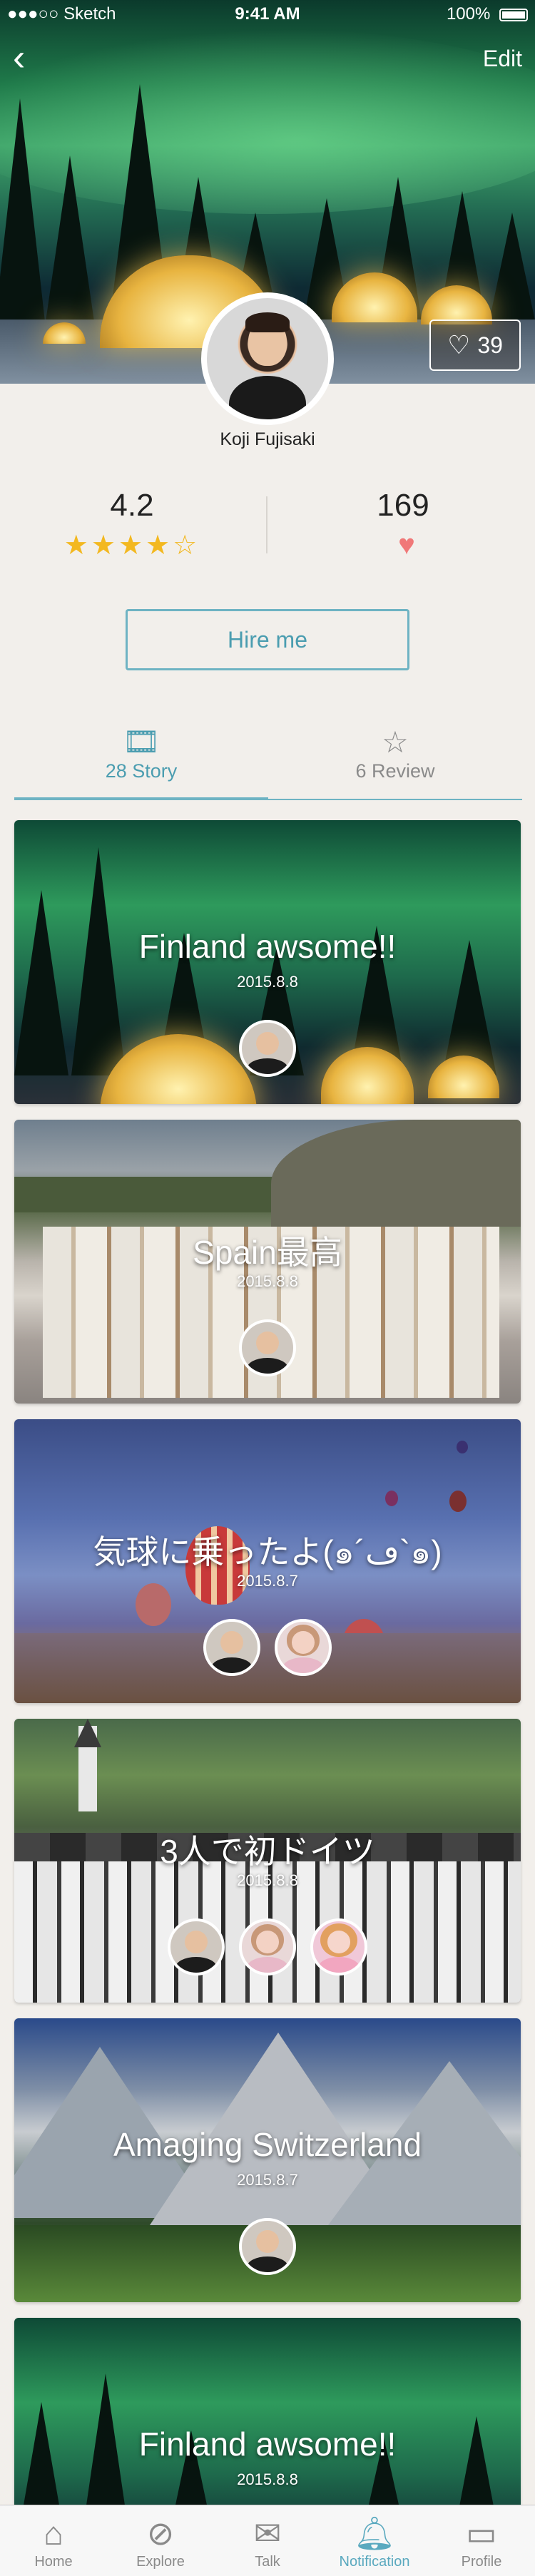 The width and height of the screenshot is (535, 2576). Describe the element at coordinates (502, 59) in the screenshot. I see `edit-button: Edit` at that location.